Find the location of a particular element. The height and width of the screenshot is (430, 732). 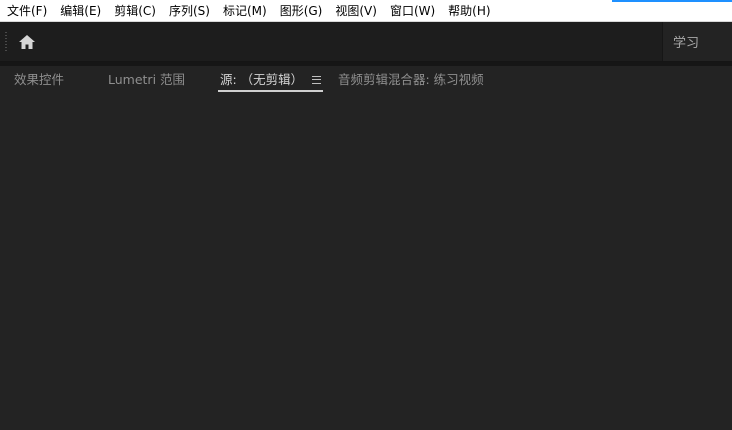

menu-file: 文件(F) is located at coordinates (26, 11).